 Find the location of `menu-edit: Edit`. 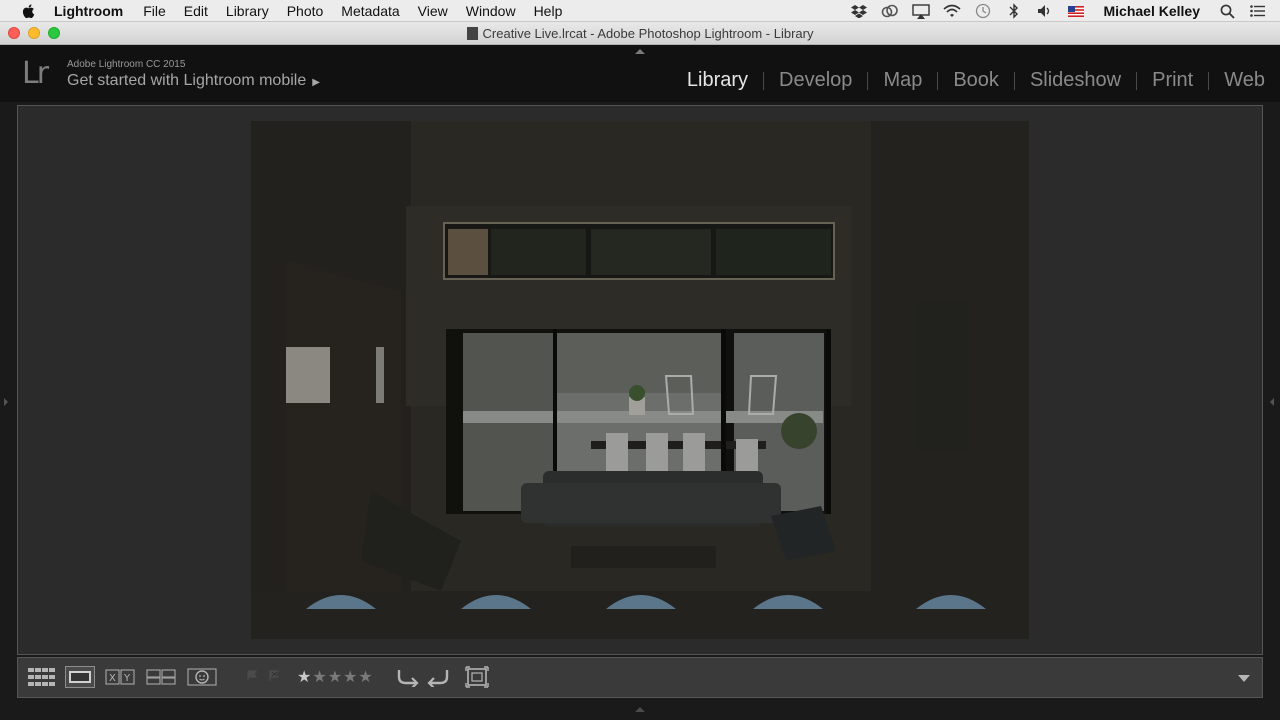

menu-edit: Edit is located at coordinates (196, 11).